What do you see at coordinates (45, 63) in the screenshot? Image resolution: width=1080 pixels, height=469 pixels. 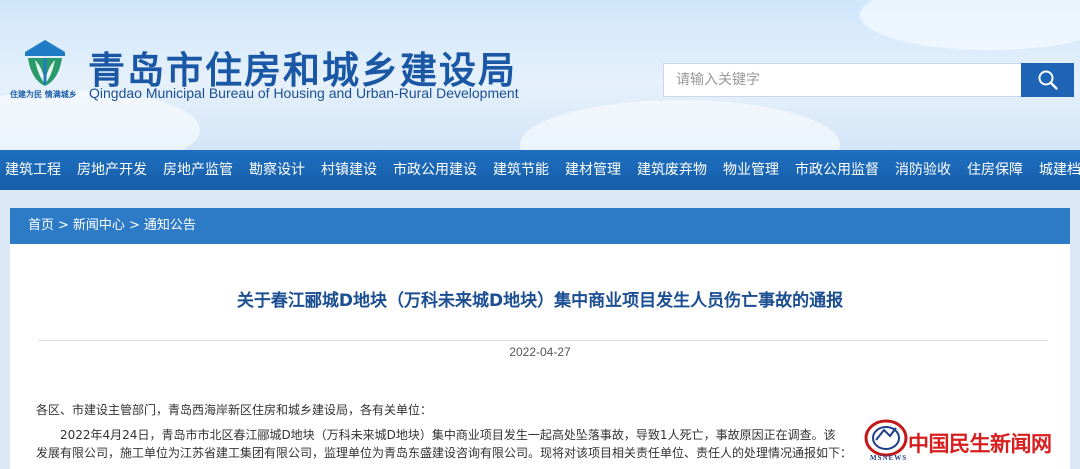 I see `bureau-logo-icon` at bounding box center [45, 63].